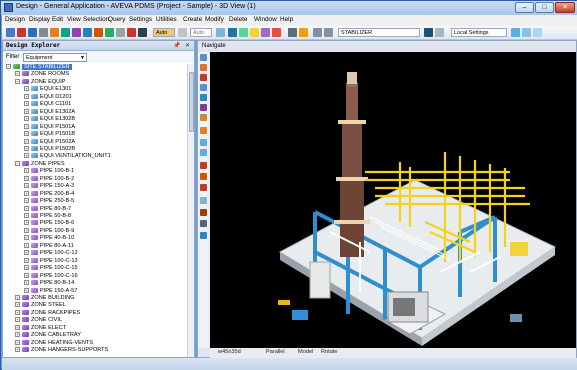 Image resolution: width=577 pixels, height=370 pixels. Describe the element at coordinates (49, 201) in the screenshot. I see `tree-item: + PIPE 250-B-5` at that location.